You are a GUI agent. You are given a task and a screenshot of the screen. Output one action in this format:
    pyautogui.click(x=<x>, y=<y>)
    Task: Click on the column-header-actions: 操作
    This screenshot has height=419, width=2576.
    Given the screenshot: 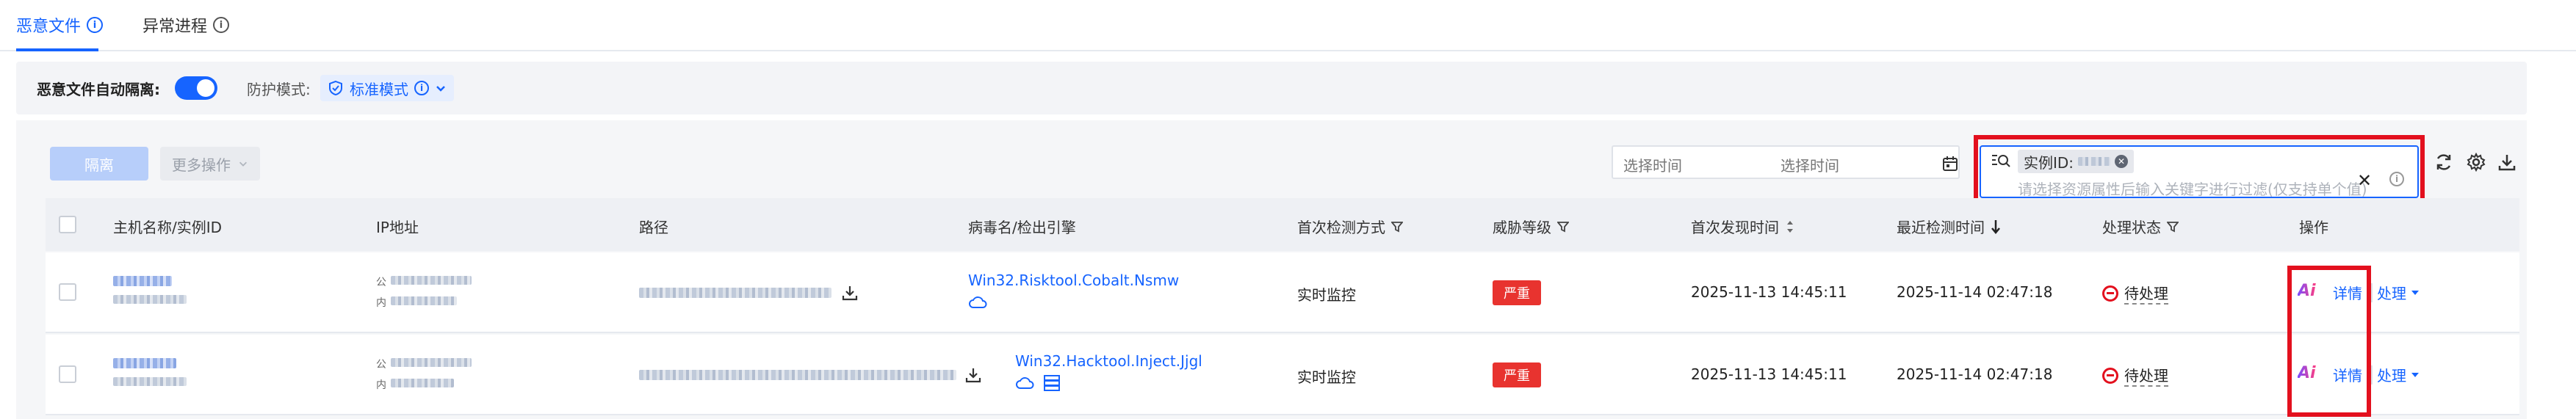 What is the action you would take?
    pyautogui.click(x=2314, y=226)
    